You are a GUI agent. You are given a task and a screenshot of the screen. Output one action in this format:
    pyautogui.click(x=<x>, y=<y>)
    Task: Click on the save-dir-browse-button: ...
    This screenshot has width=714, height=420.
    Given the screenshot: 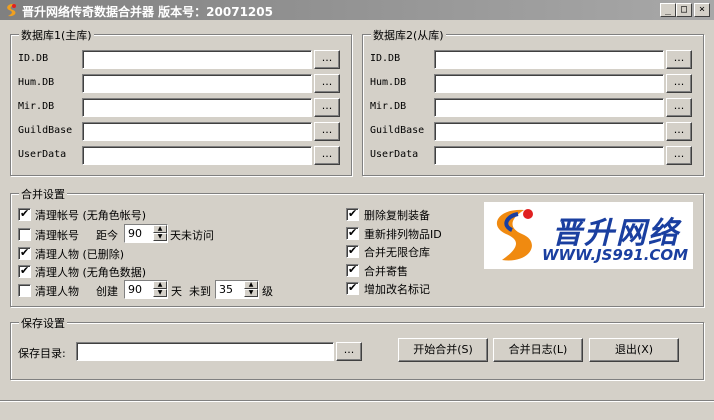 What is the action you would take?
    pyautogui.click(x=349, y=351)
    